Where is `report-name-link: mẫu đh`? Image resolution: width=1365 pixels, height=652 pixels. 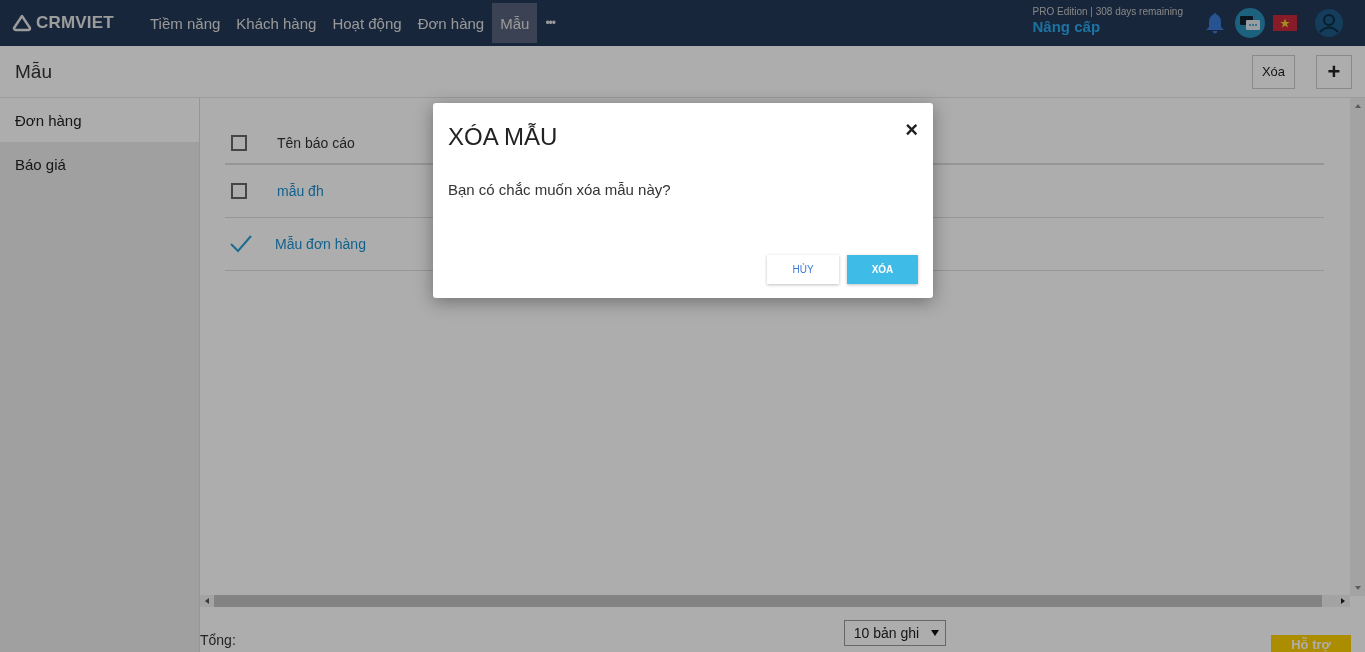 report-name-link: mẫu đh is located at coordinates (300, 191).